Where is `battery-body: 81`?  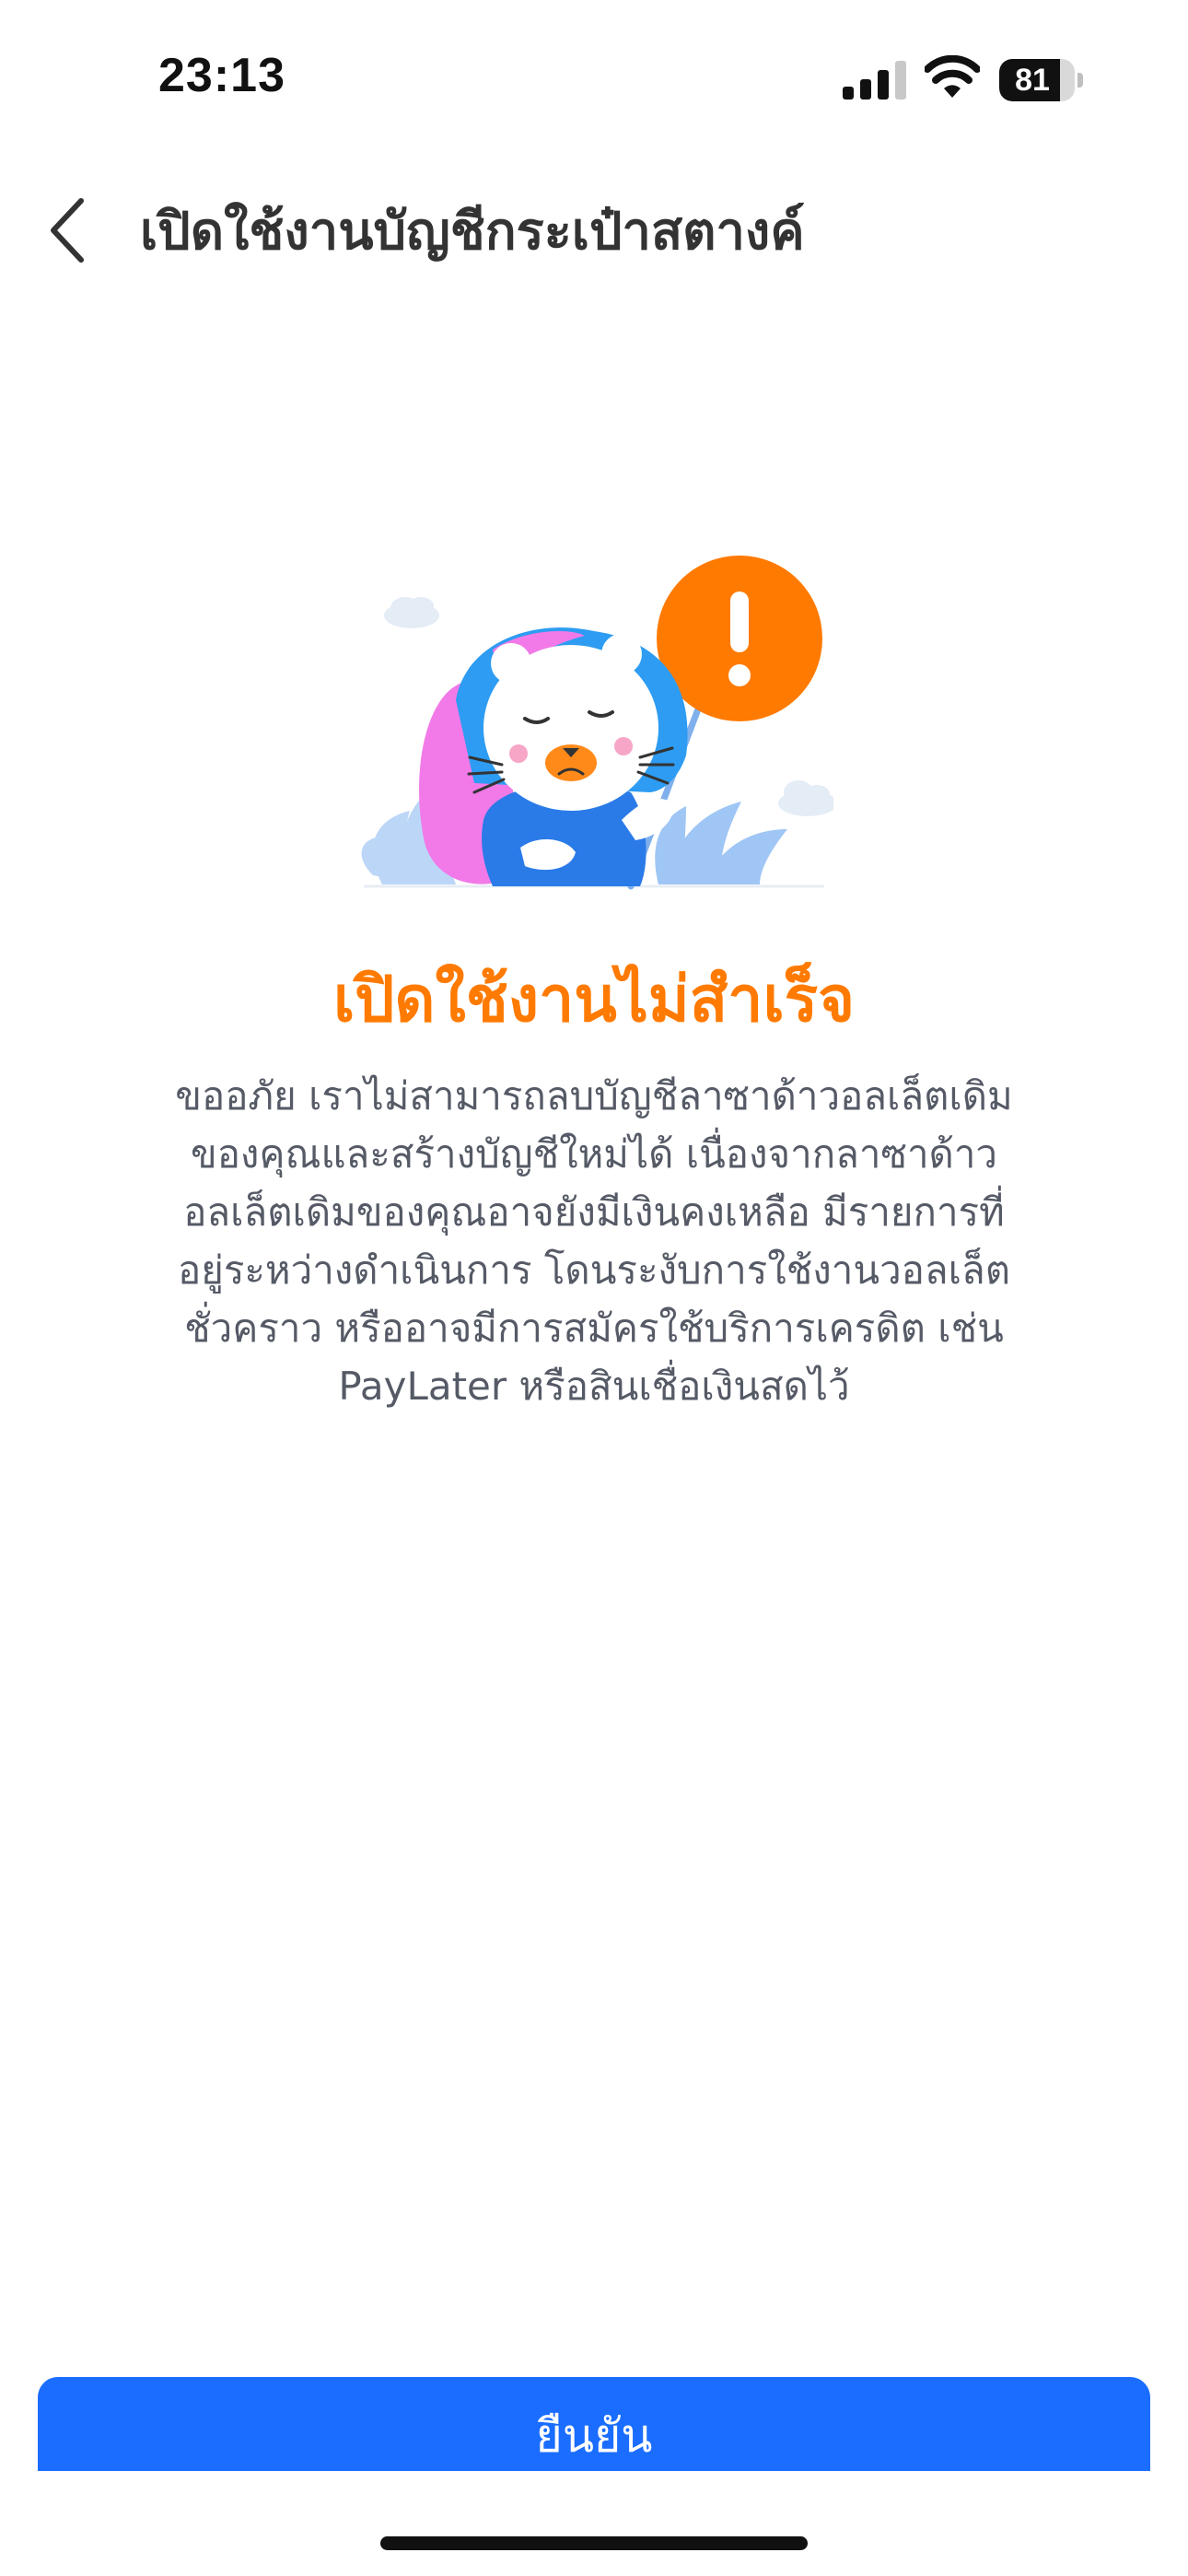
battery-body: 81 is located at coordinates (1037, 80).